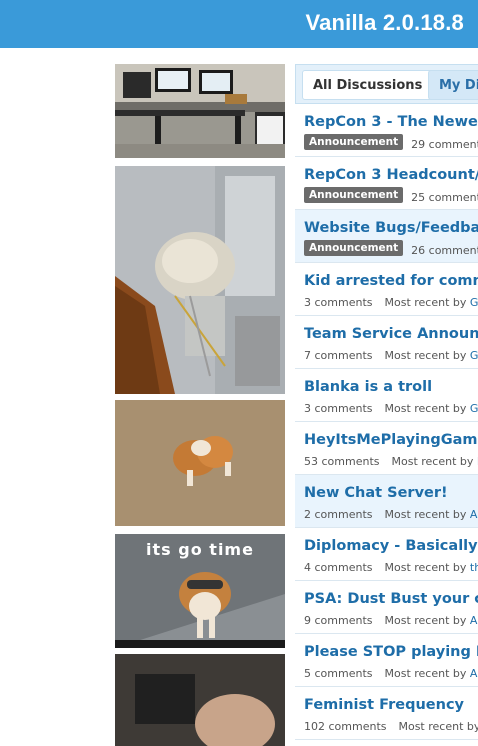 This screenshot has height=746, width=478. What do you see at coordinates (200, 549) in the screenshot?
I see `photo-caption: its go time` at bounding box center [200, 549].